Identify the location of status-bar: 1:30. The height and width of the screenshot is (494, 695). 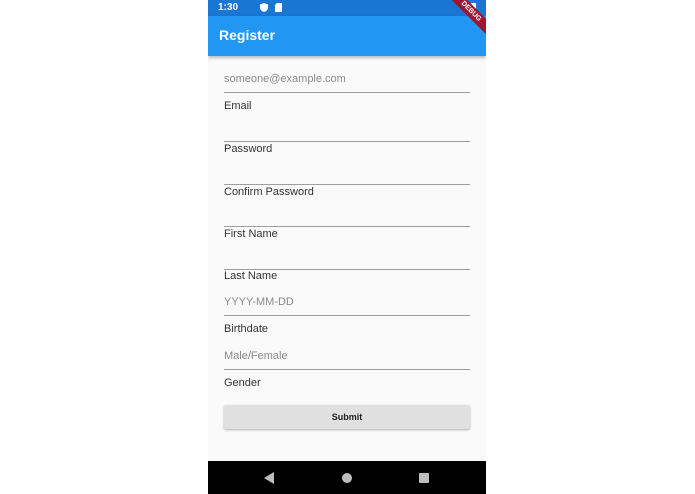
(347, 8).